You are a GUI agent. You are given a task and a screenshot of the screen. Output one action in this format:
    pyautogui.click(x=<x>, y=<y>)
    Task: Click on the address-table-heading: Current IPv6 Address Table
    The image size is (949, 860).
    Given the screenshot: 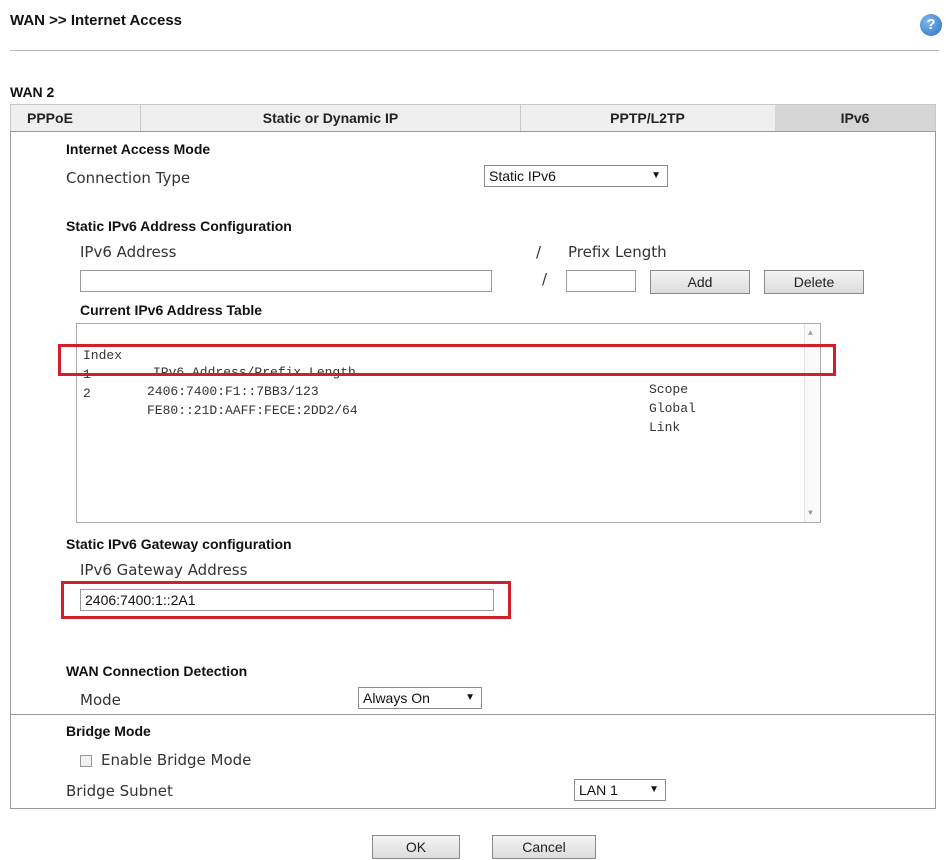 What is the action you would take?
    pyautogui.click(x=171, y=310)
    